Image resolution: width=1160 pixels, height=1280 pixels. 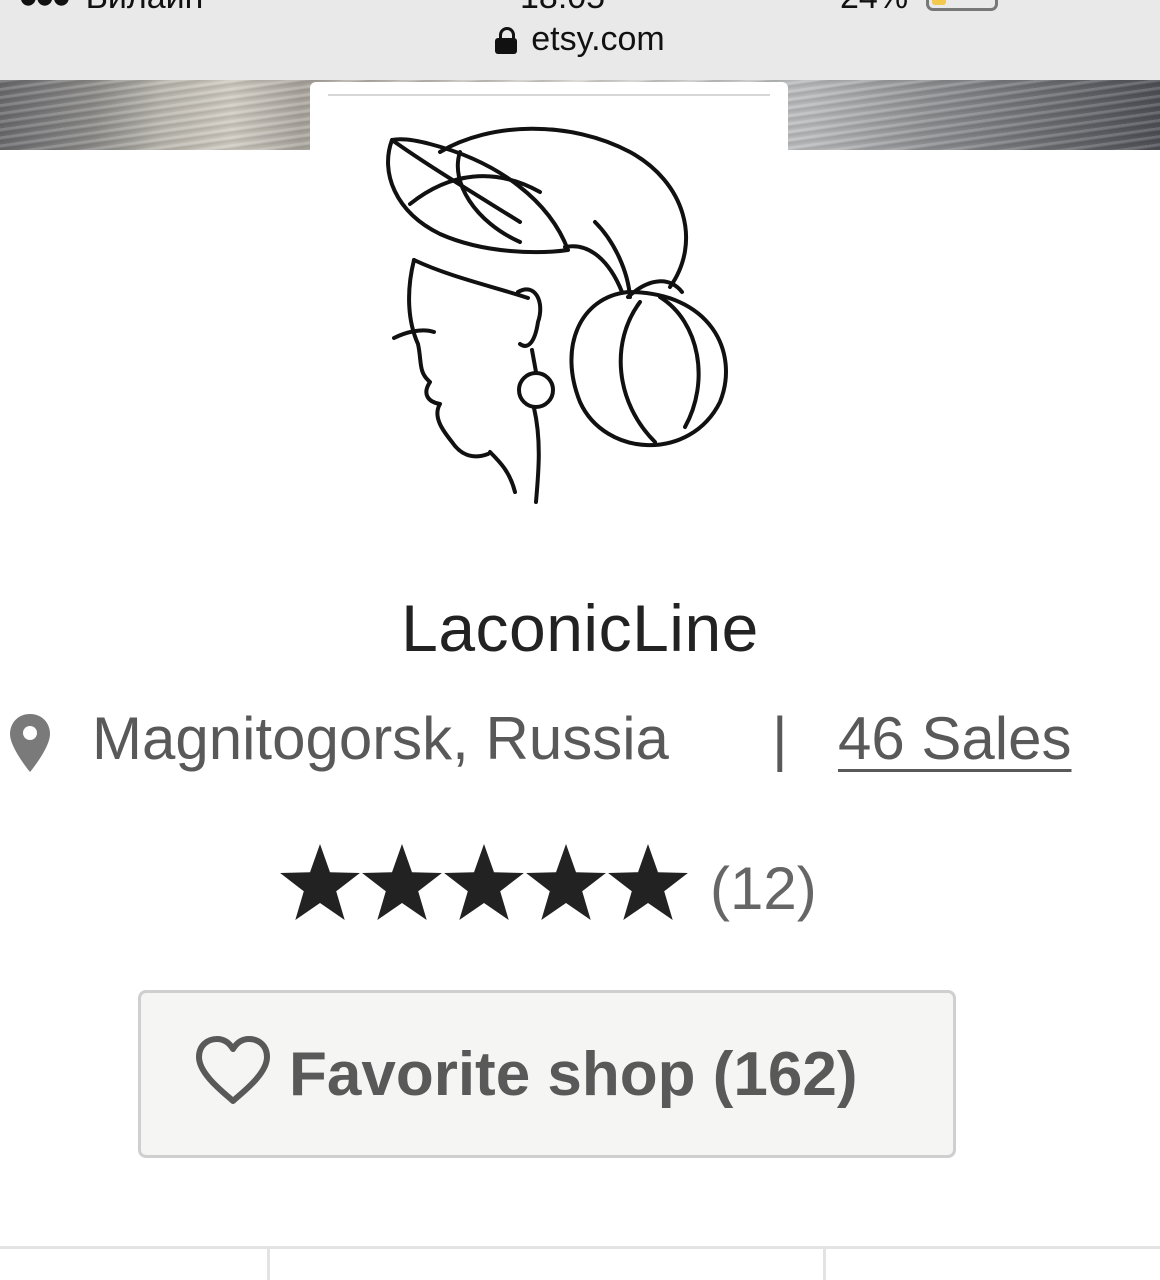 I want to click on battery-percent: 24%, so click(x=874, y=8).